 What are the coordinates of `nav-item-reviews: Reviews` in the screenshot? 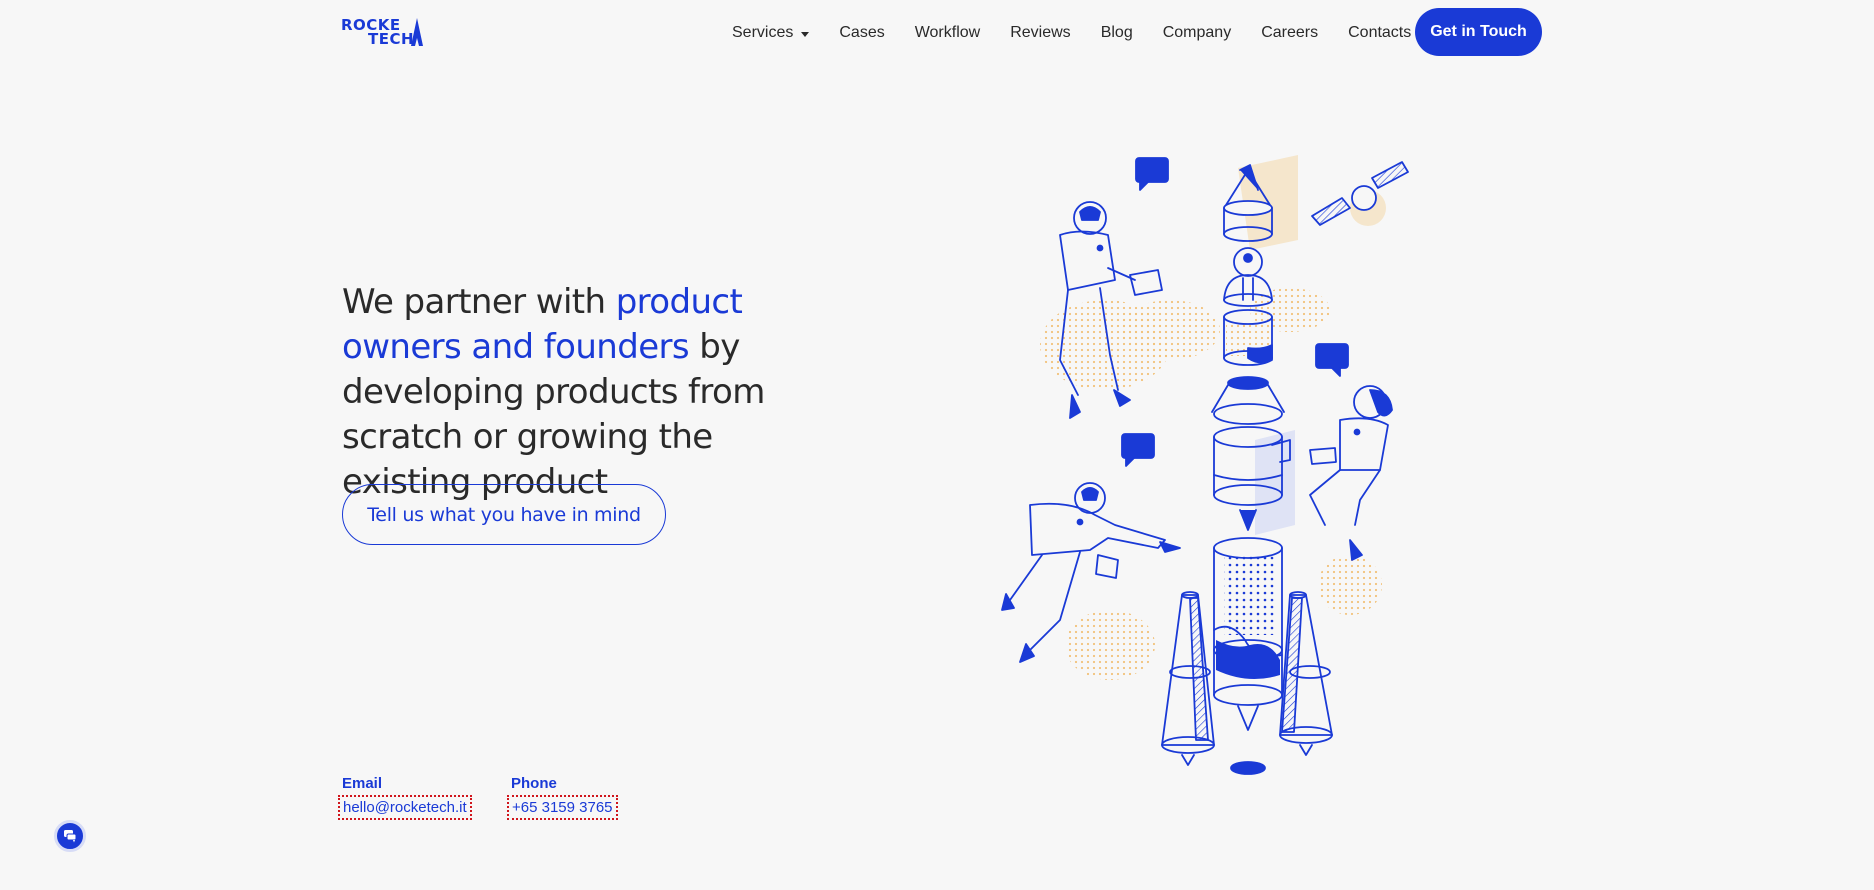 It's located at (1040, 33).